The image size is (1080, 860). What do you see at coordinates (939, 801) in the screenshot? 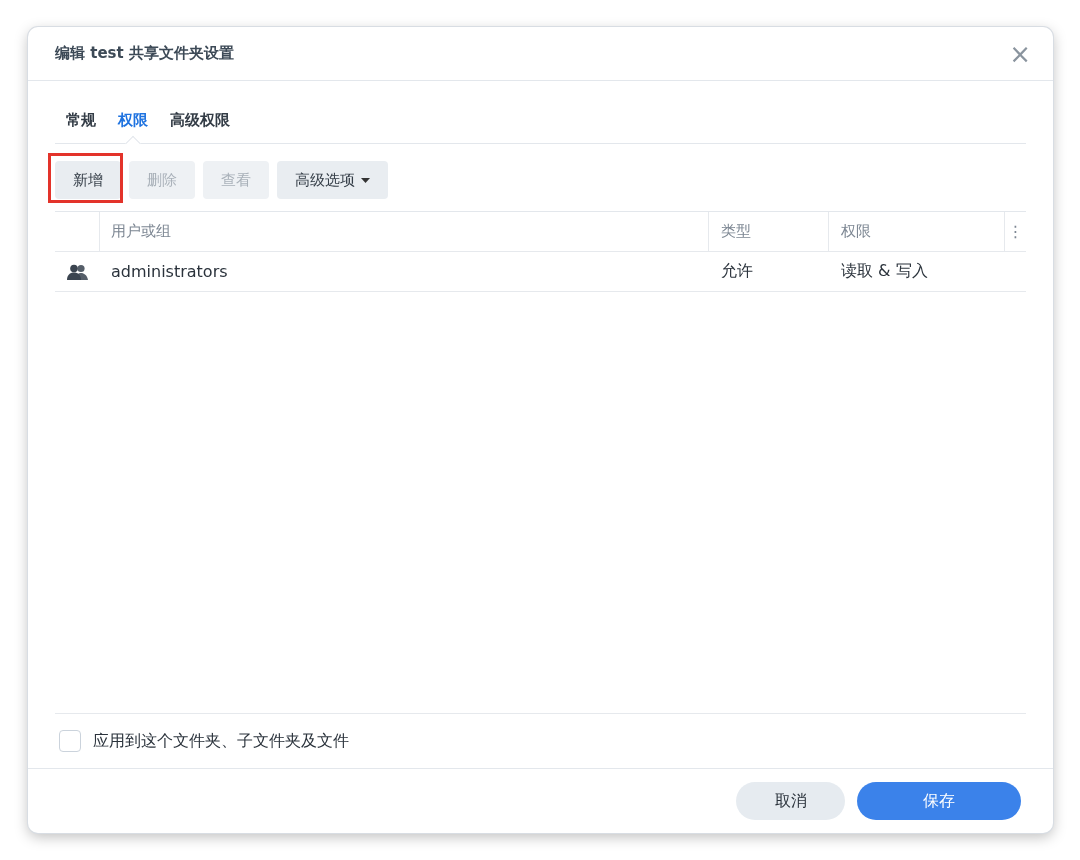
I see `save-button: 保存` at bounding box center [939, 801].